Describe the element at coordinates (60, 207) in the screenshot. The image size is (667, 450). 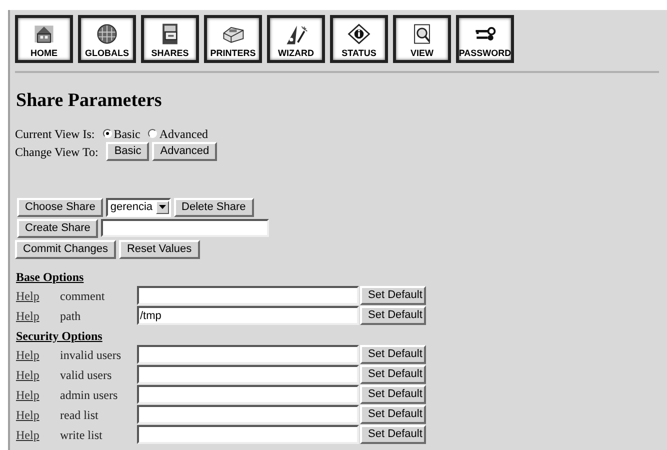
I see `choose-share-button: Choose Share` at that location.